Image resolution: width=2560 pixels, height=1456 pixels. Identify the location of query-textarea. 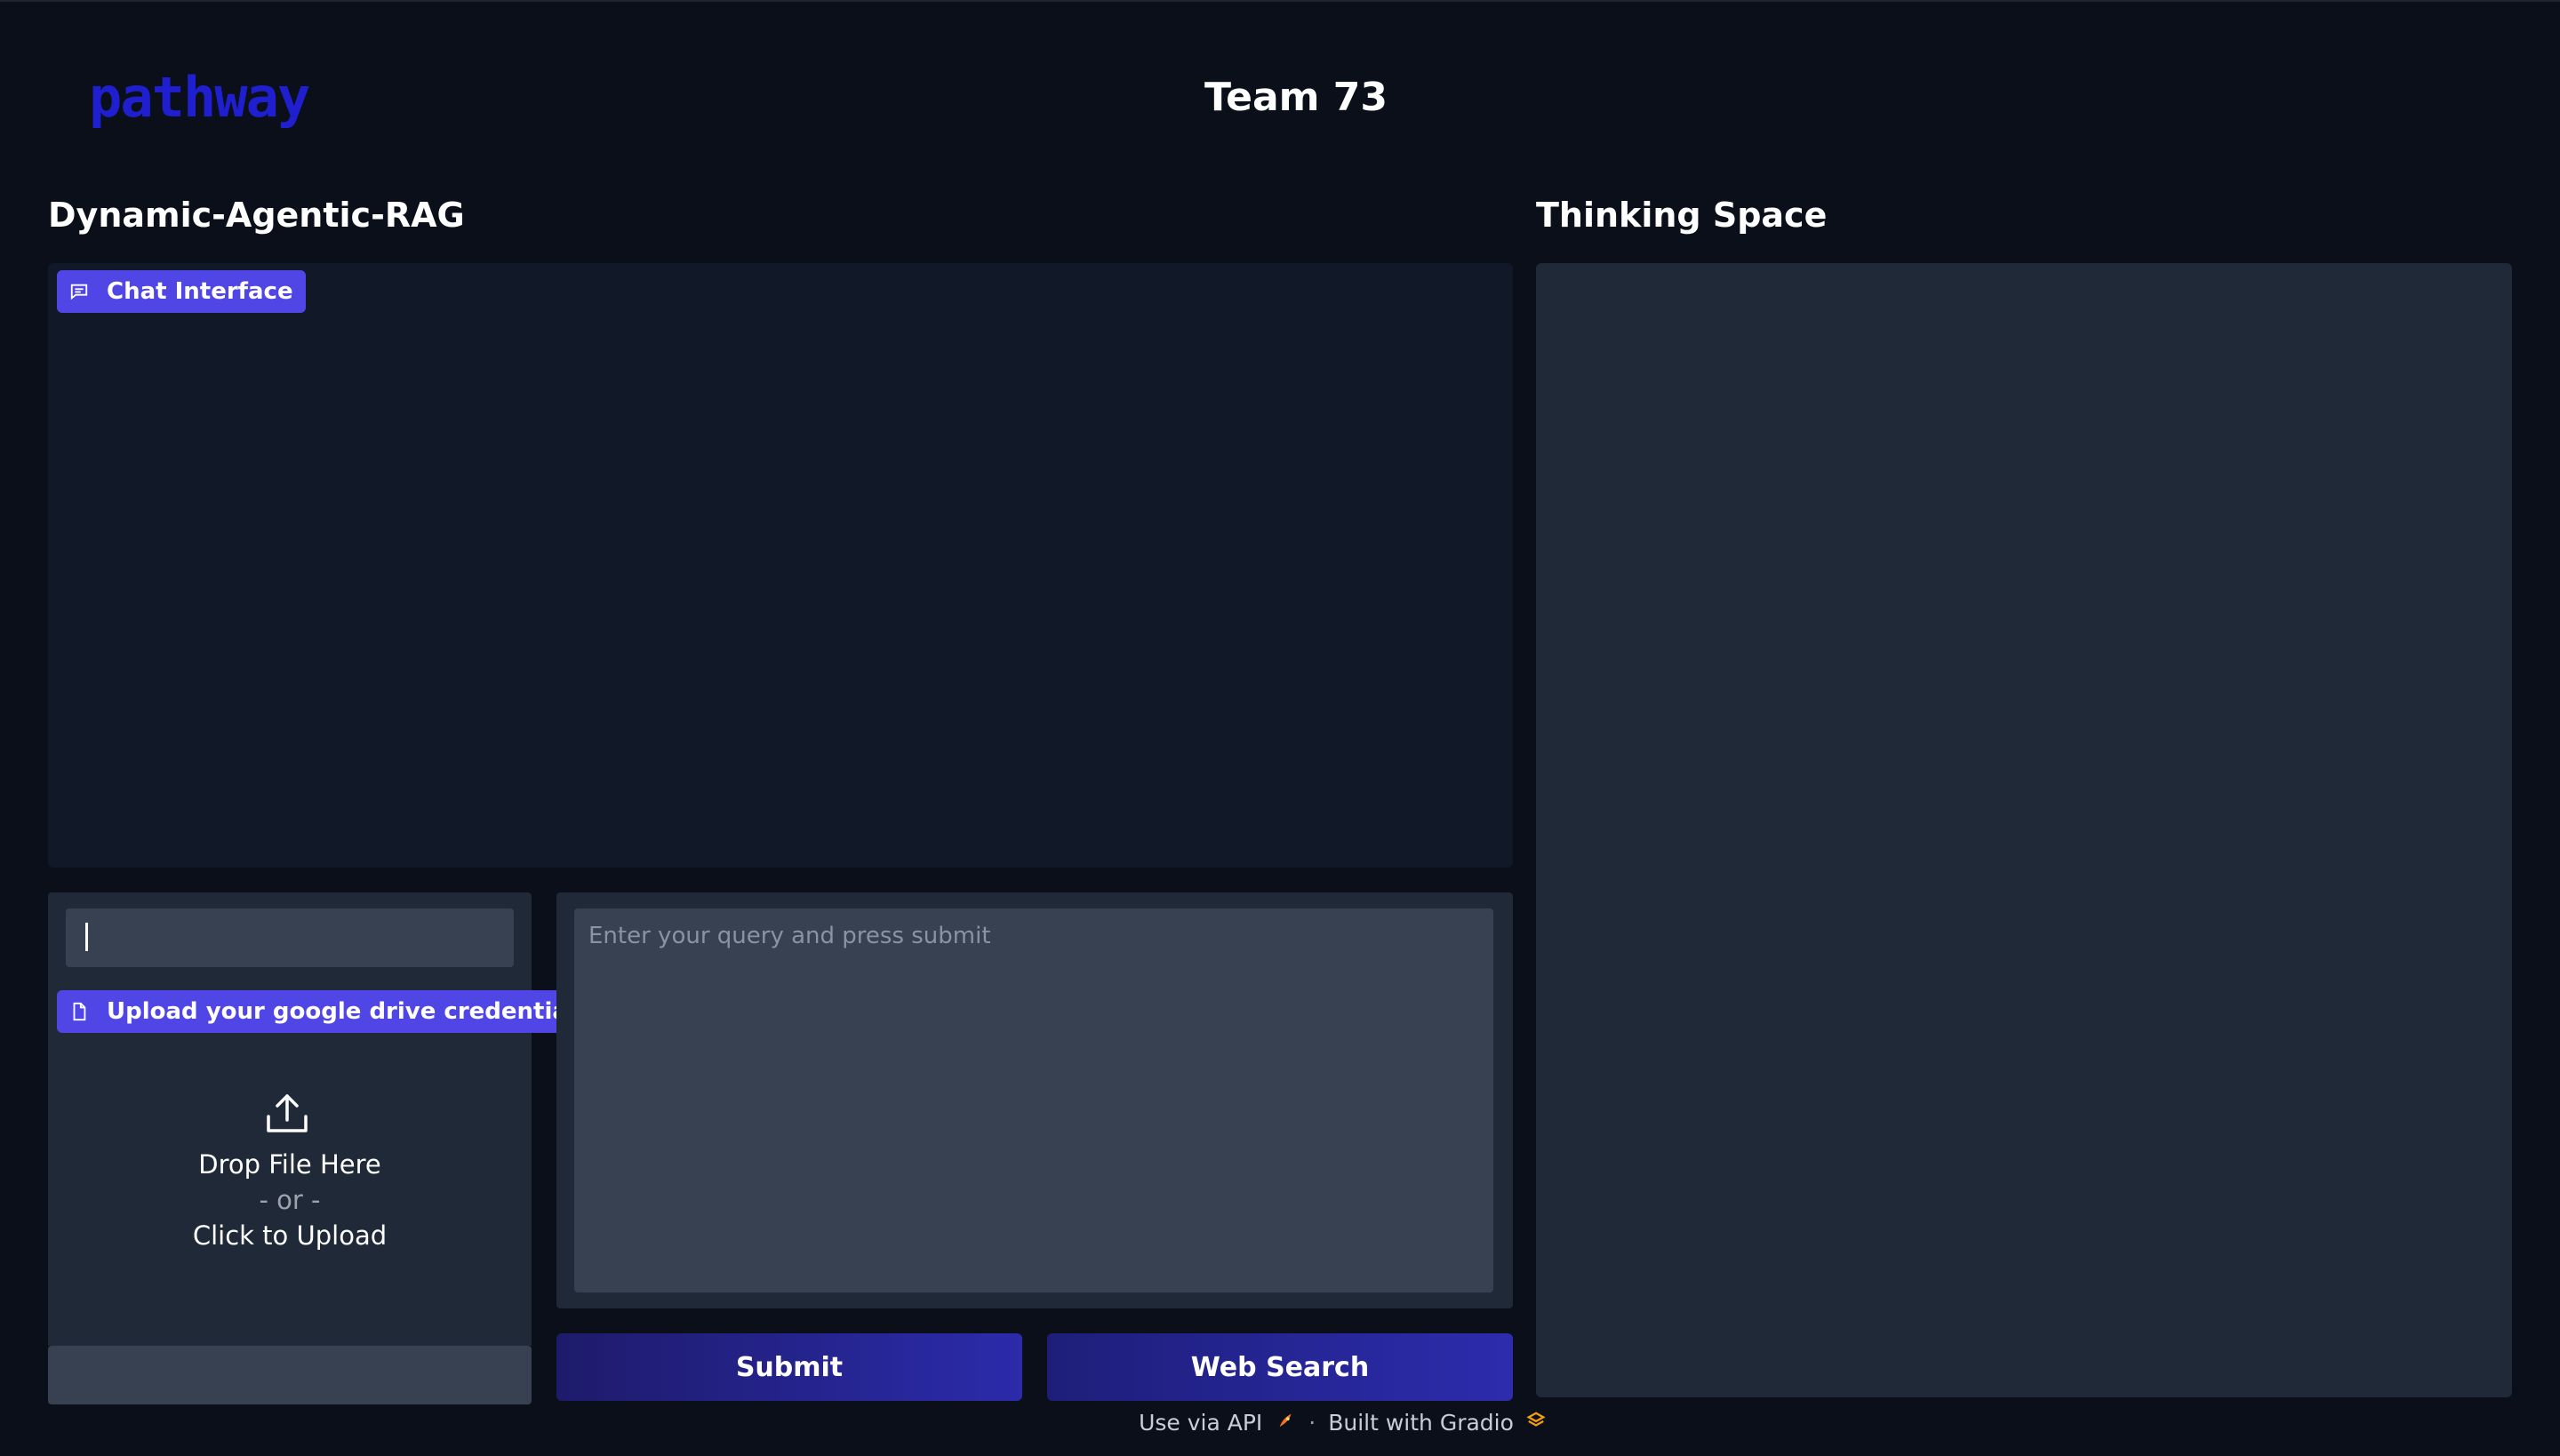
(1033, 1100).